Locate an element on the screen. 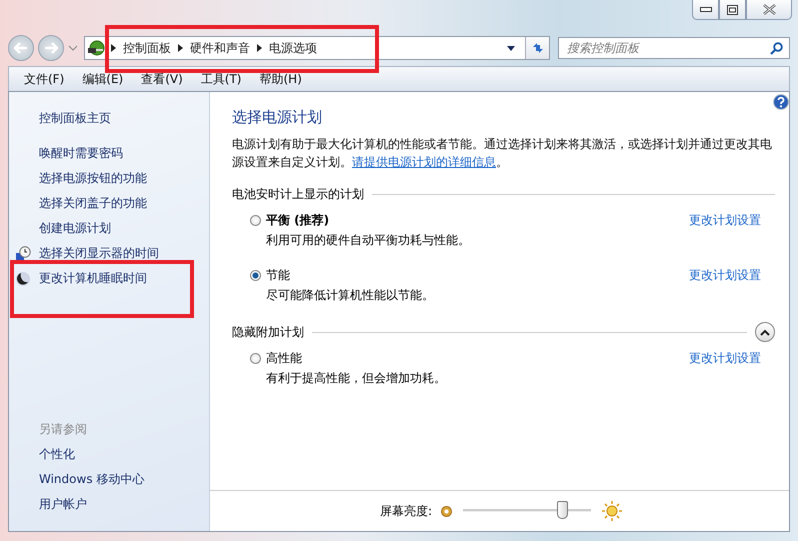  sidebar-link: 创建电源计划 is located at coordinates (75, 228).